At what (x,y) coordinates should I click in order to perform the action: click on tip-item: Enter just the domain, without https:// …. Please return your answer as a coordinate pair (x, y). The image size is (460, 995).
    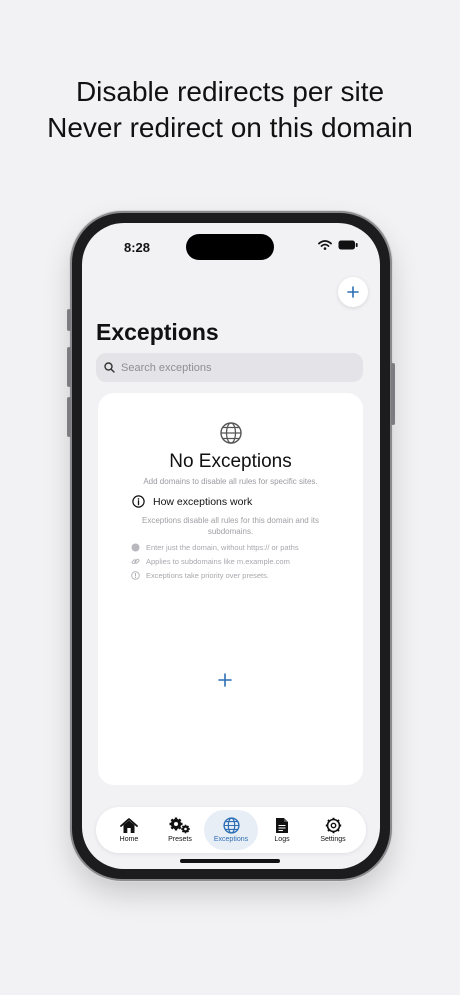
    Looking at the image, I should click on (215, 547).